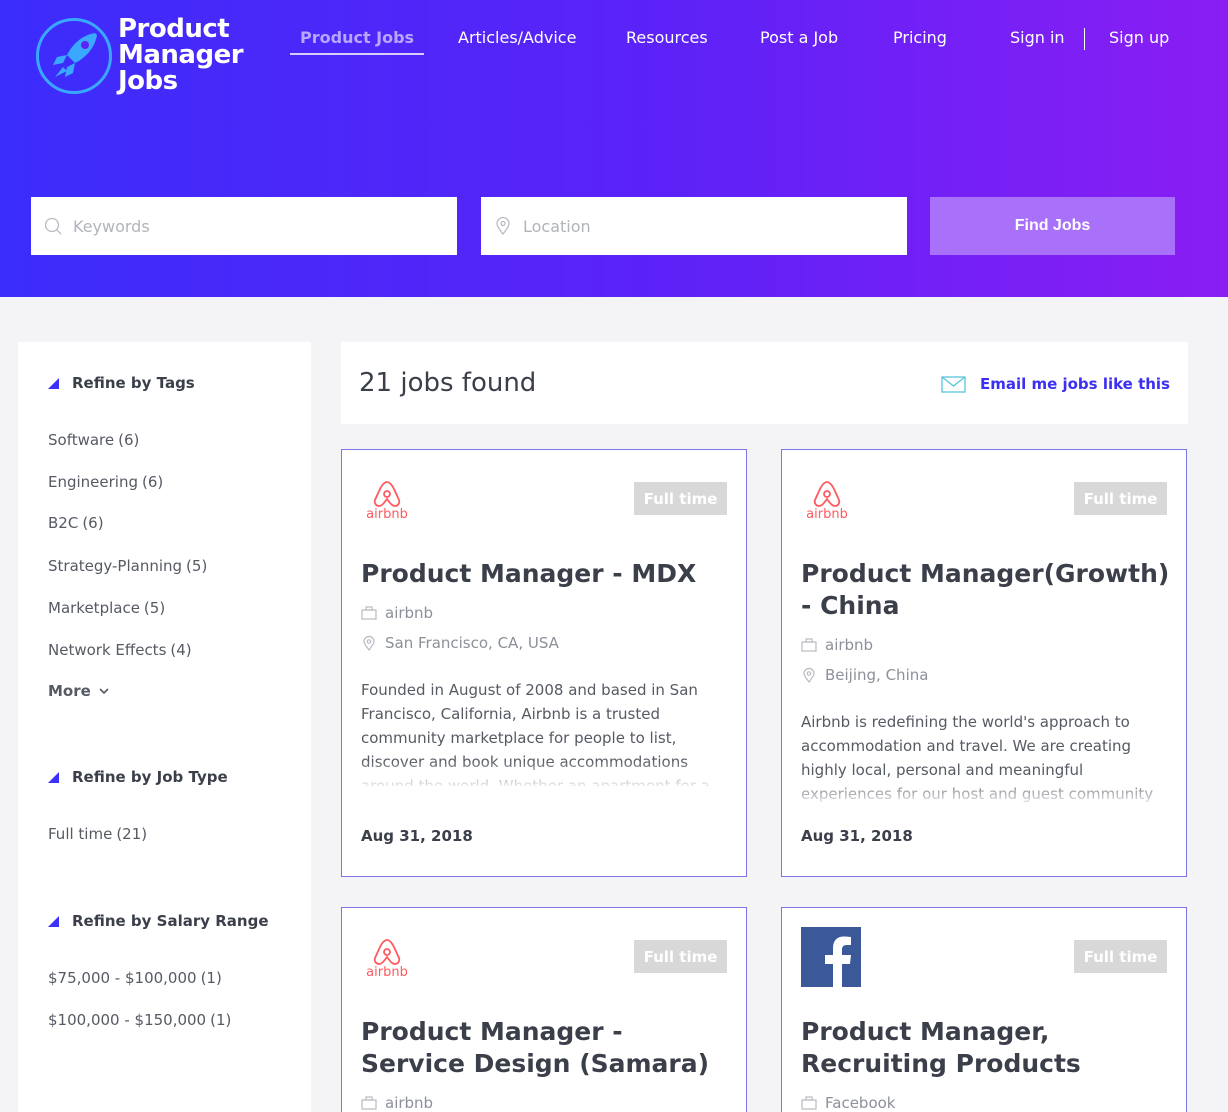 Image resolution: width=1228 pixels, height=1112 pixels. Describe the element at coordinates (106, 608) in the screenshot. I see `tag-filter-marketplace: Marketplace (5)` at that location.